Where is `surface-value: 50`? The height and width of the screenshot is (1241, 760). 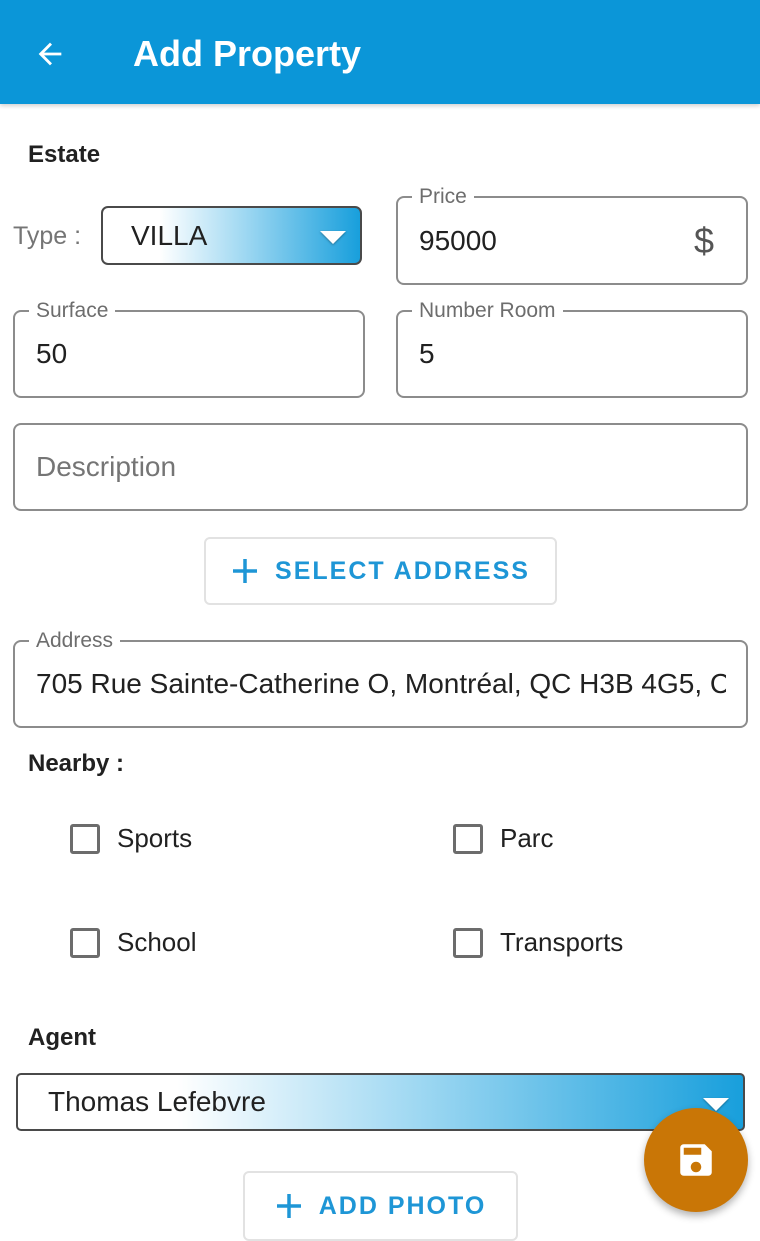
surface-value: 50 is located at coordinates (52, 353).